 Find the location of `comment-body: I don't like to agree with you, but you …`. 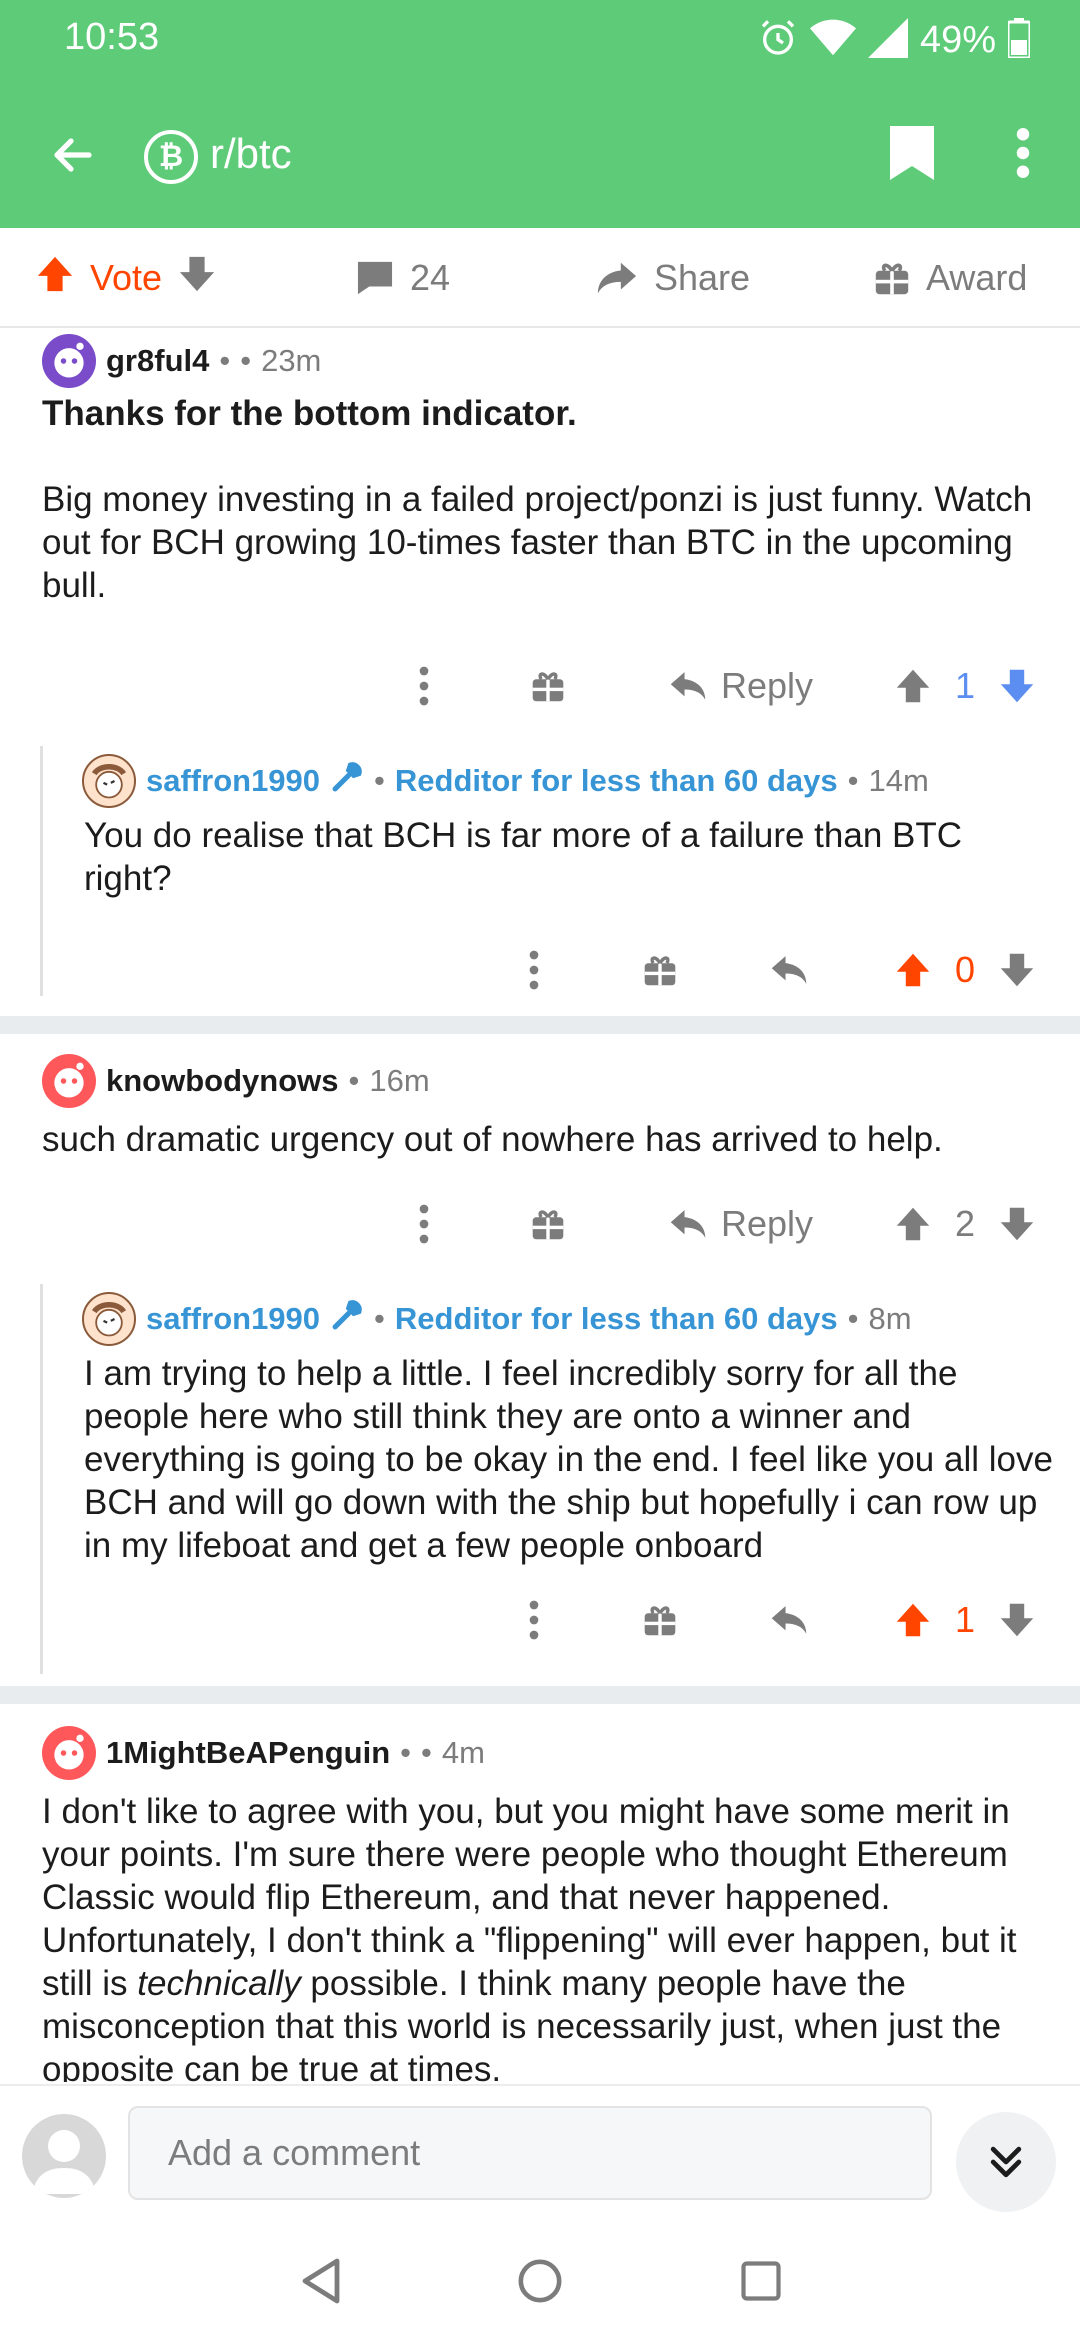

comment-body: I don't like to agree with you, but you … is located at coordinates (557, 1936).